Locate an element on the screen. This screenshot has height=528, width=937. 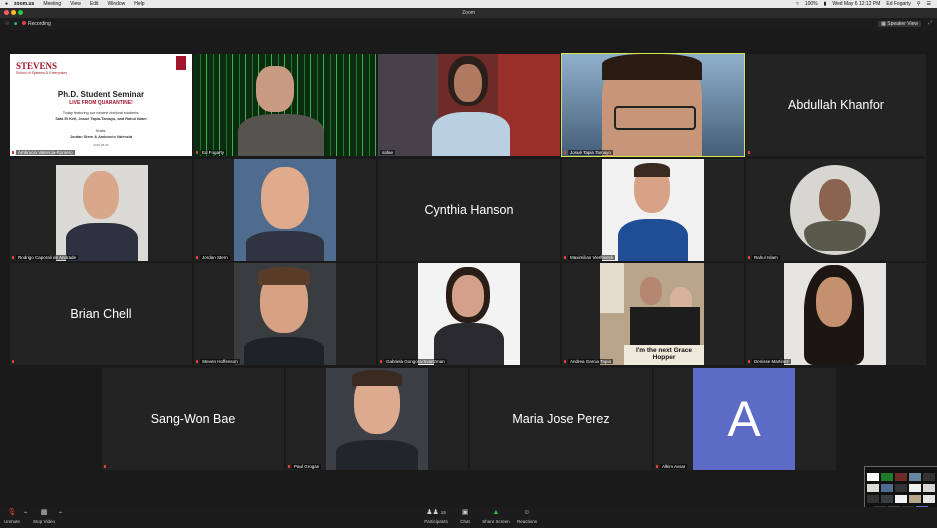
participants-icon: ♟♟ 19 is located at coordinates (436, 512).